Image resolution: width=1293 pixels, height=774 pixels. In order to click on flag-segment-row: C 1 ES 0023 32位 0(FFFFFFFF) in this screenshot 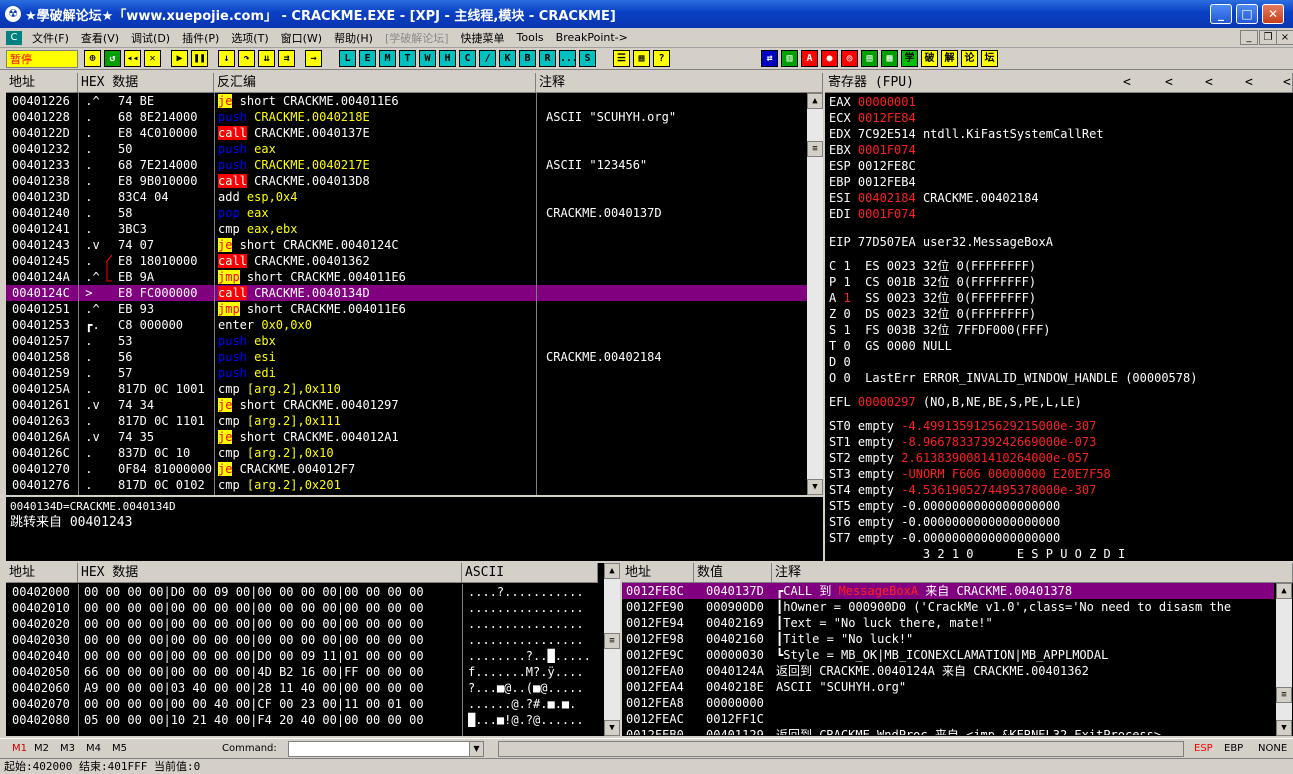, I will do `click(932, 266)`.